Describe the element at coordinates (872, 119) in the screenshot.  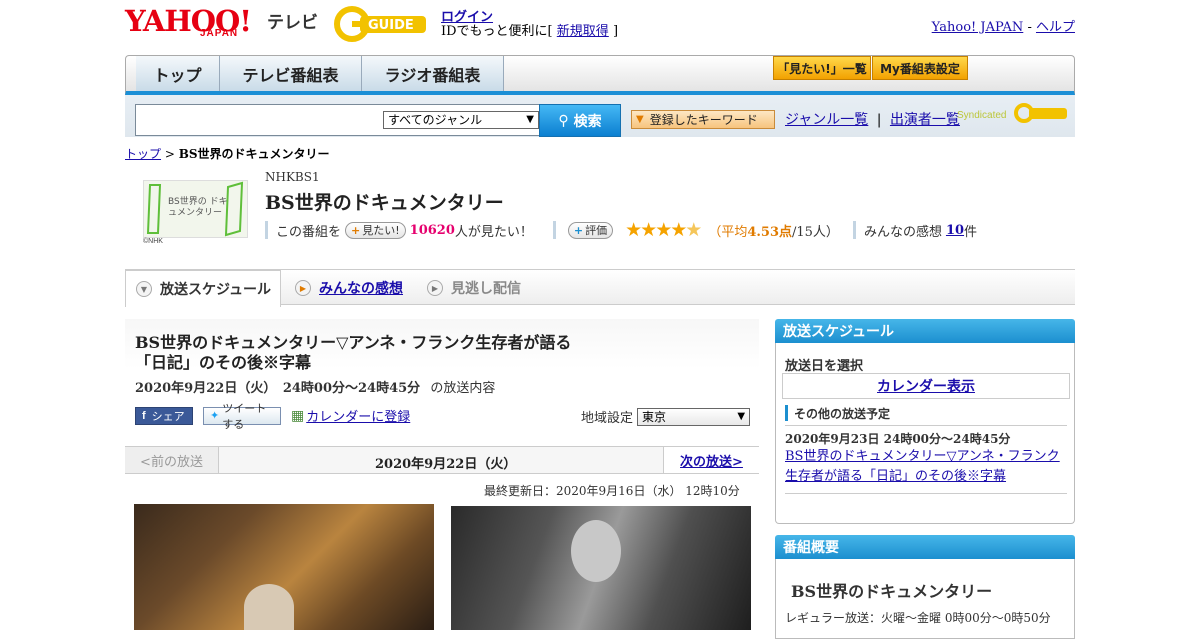
I see `search-links: ジャンル一覧 | 出演者一覧` at that location.